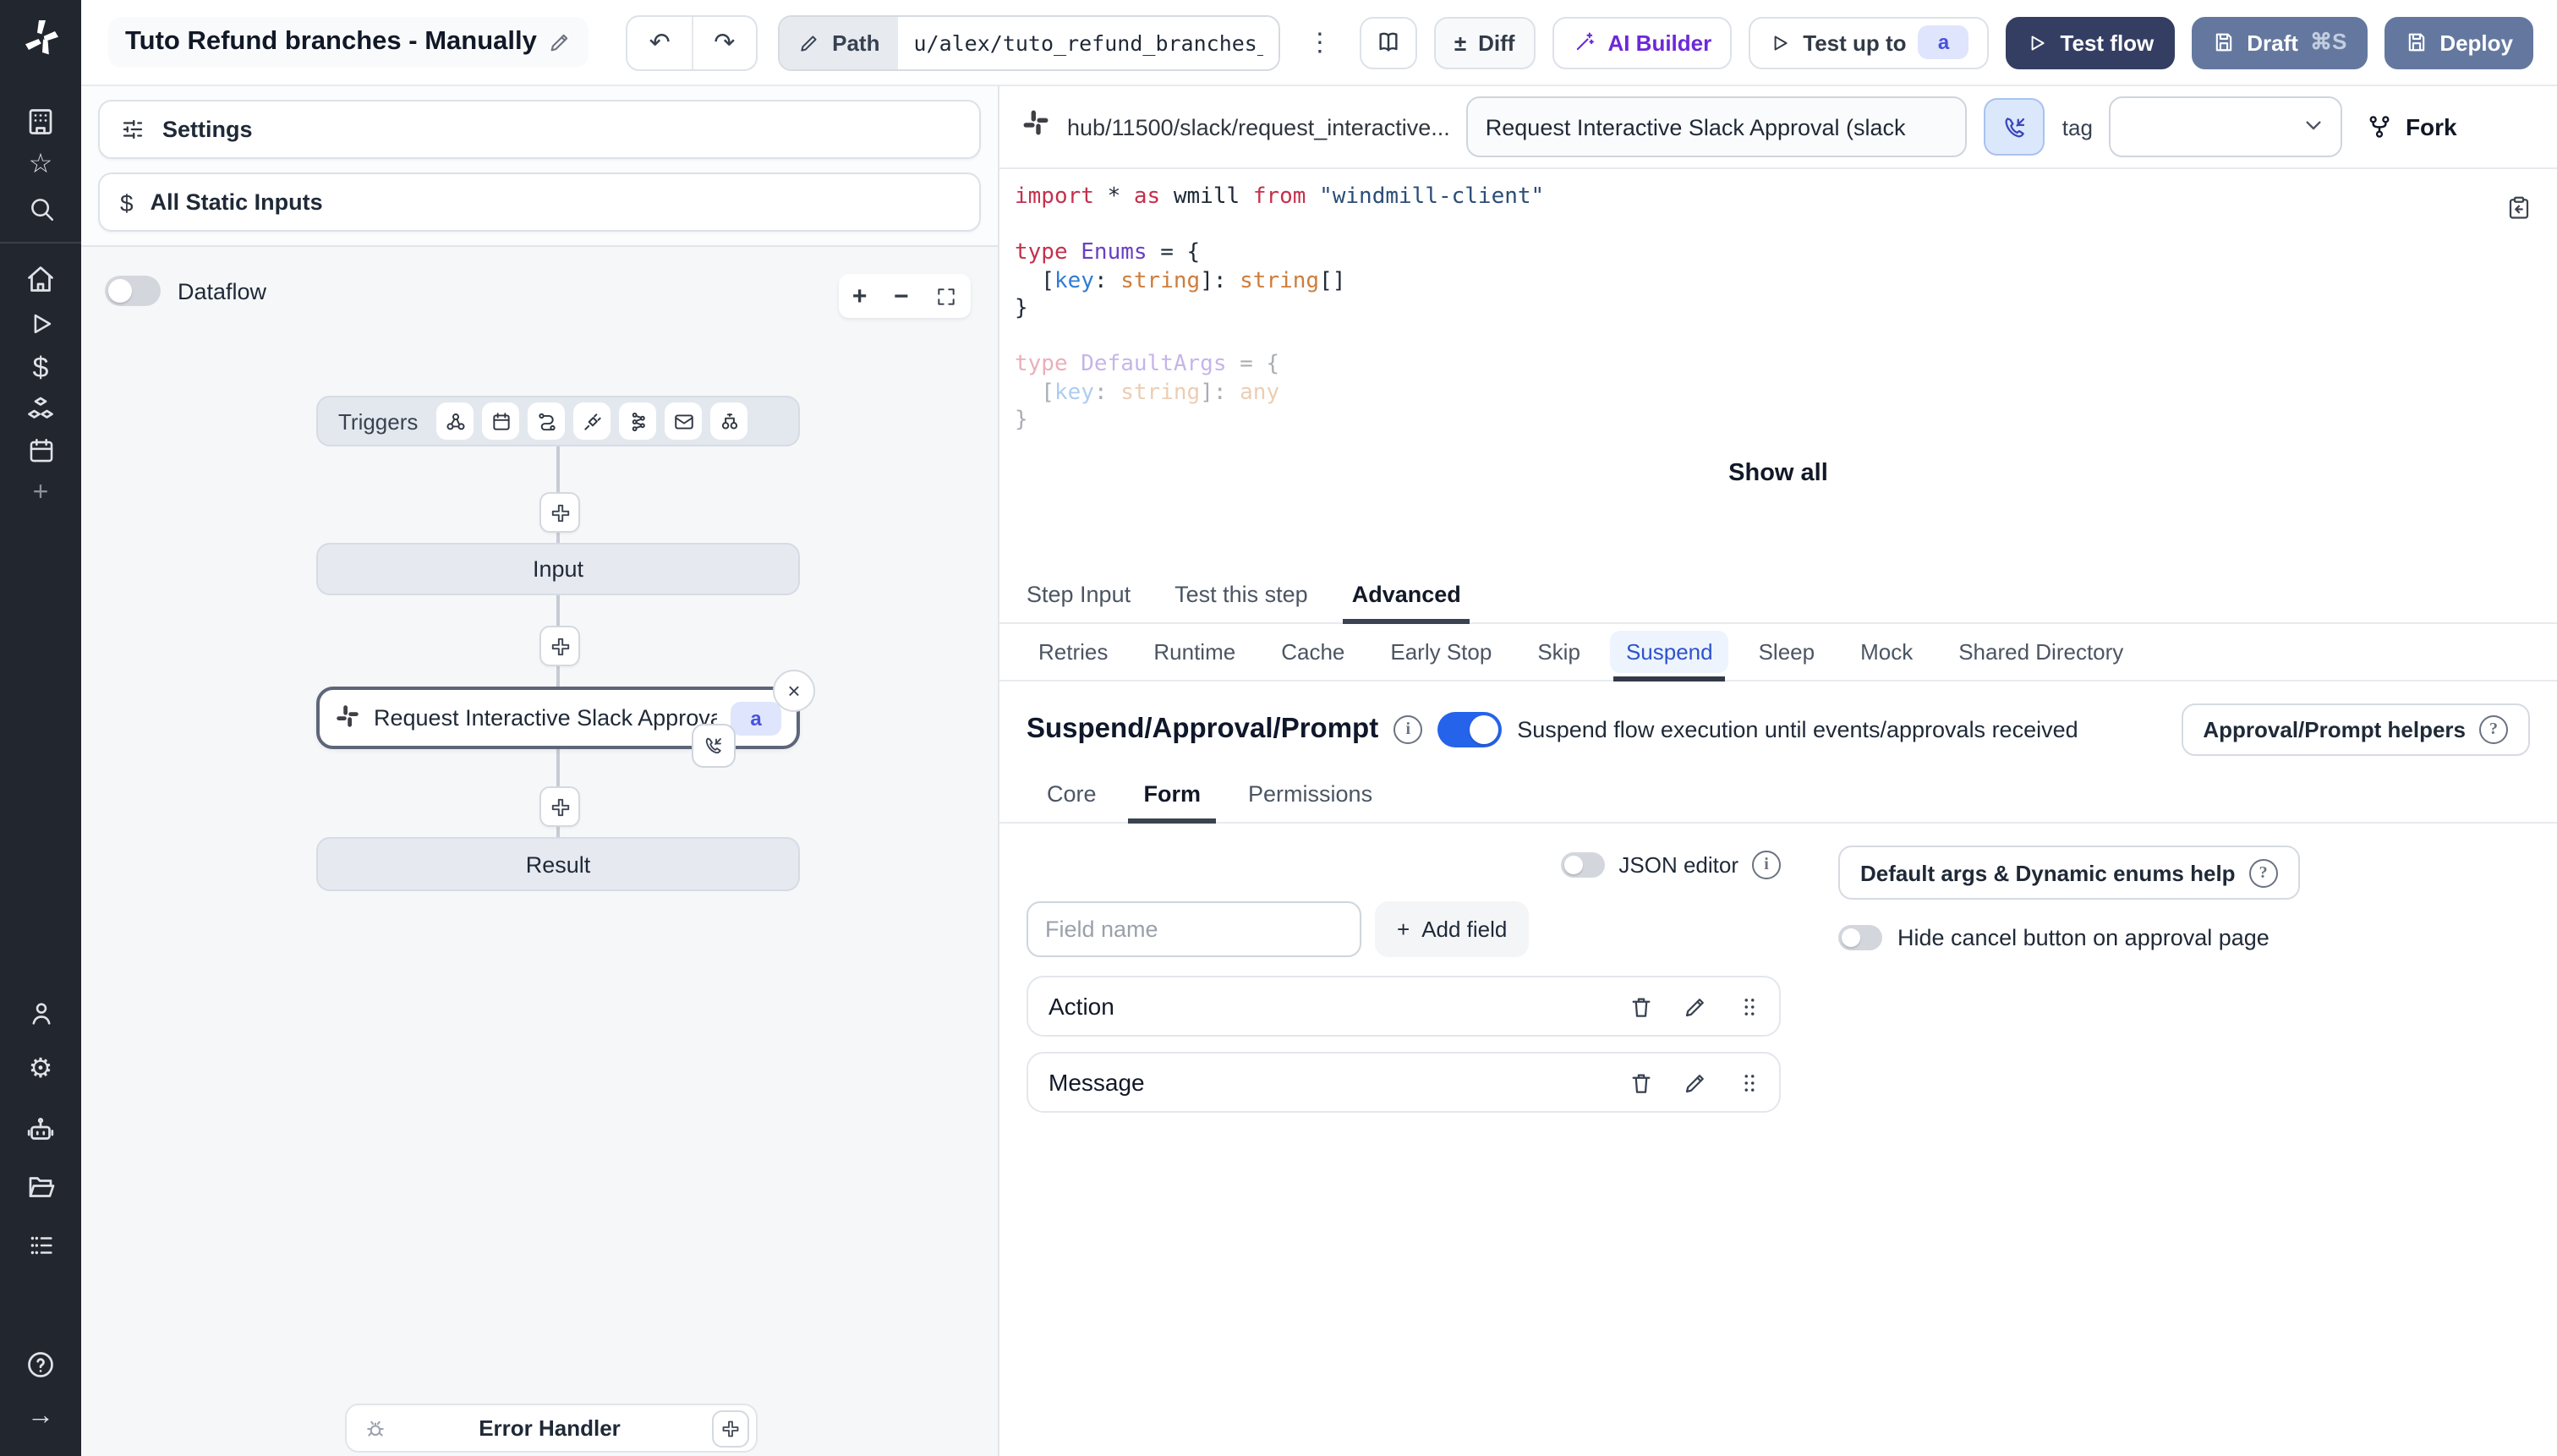  What do you see at coordinates (1558, 652) in the screenshot?
I see `subtab-skip: Skip` at bounding box center [1558, 652].